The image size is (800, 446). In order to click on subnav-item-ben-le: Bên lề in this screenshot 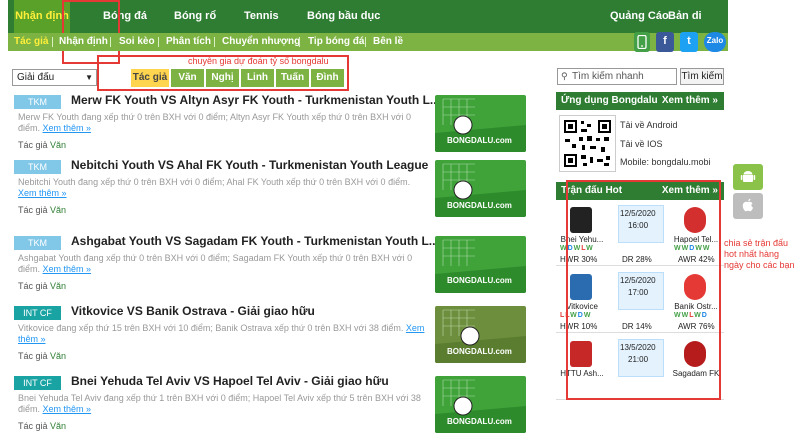, I will do `click(388, 42)`.